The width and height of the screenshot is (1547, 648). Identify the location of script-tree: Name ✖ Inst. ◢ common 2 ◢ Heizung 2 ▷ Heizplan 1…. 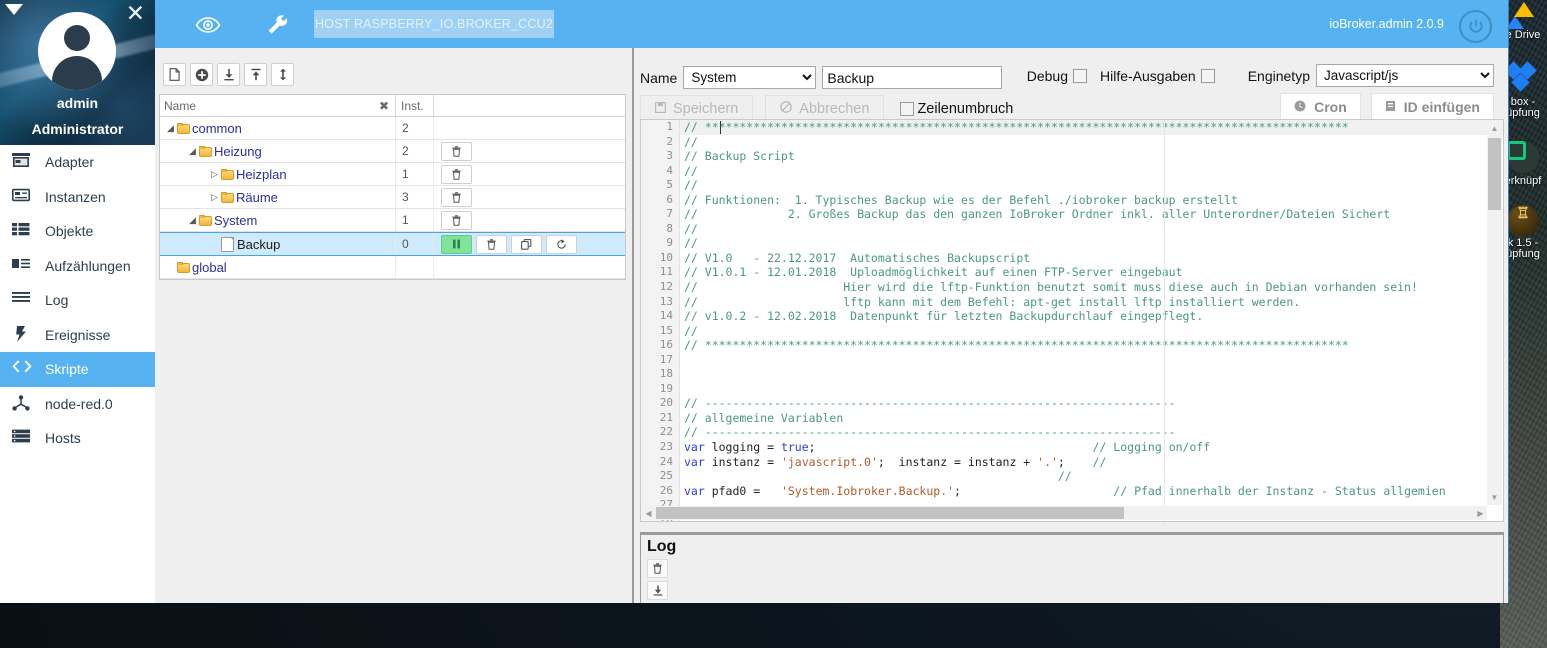
(392, 187).